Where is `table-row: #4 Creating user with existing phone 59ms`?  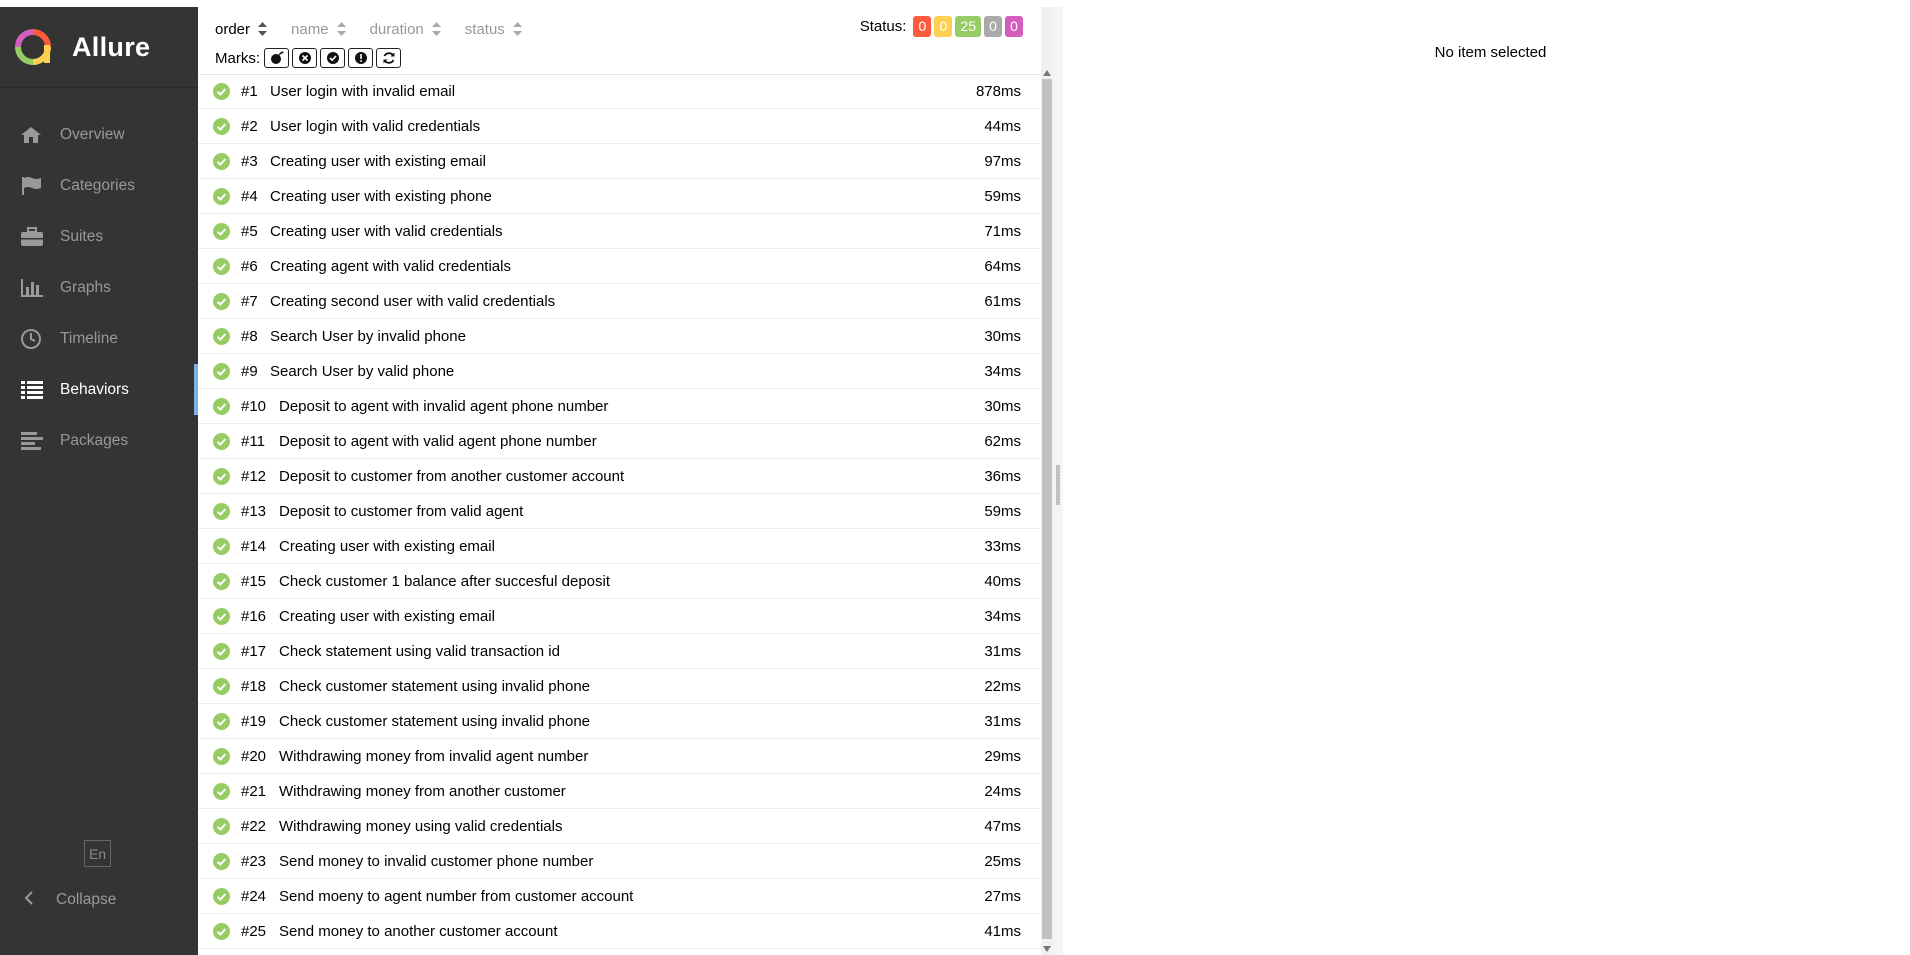 table-row: #4 Creating user with existing phone 59ms is located at coordinates (619, 196).